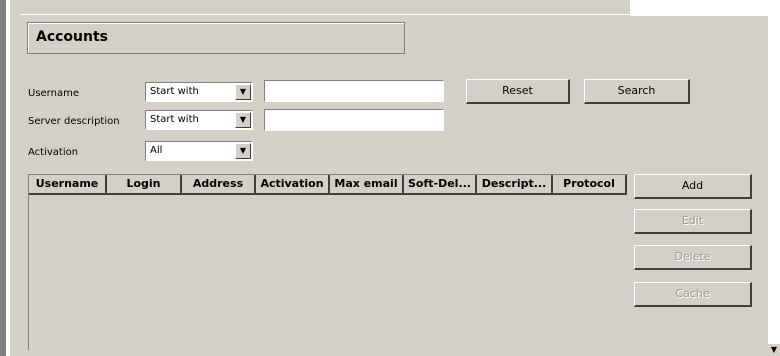 This screenshot has width=780, height=356. What do you see at coordinates (156, 150) in the screenshot?
I see `activation-value: All` at bounding box center [156, 150].